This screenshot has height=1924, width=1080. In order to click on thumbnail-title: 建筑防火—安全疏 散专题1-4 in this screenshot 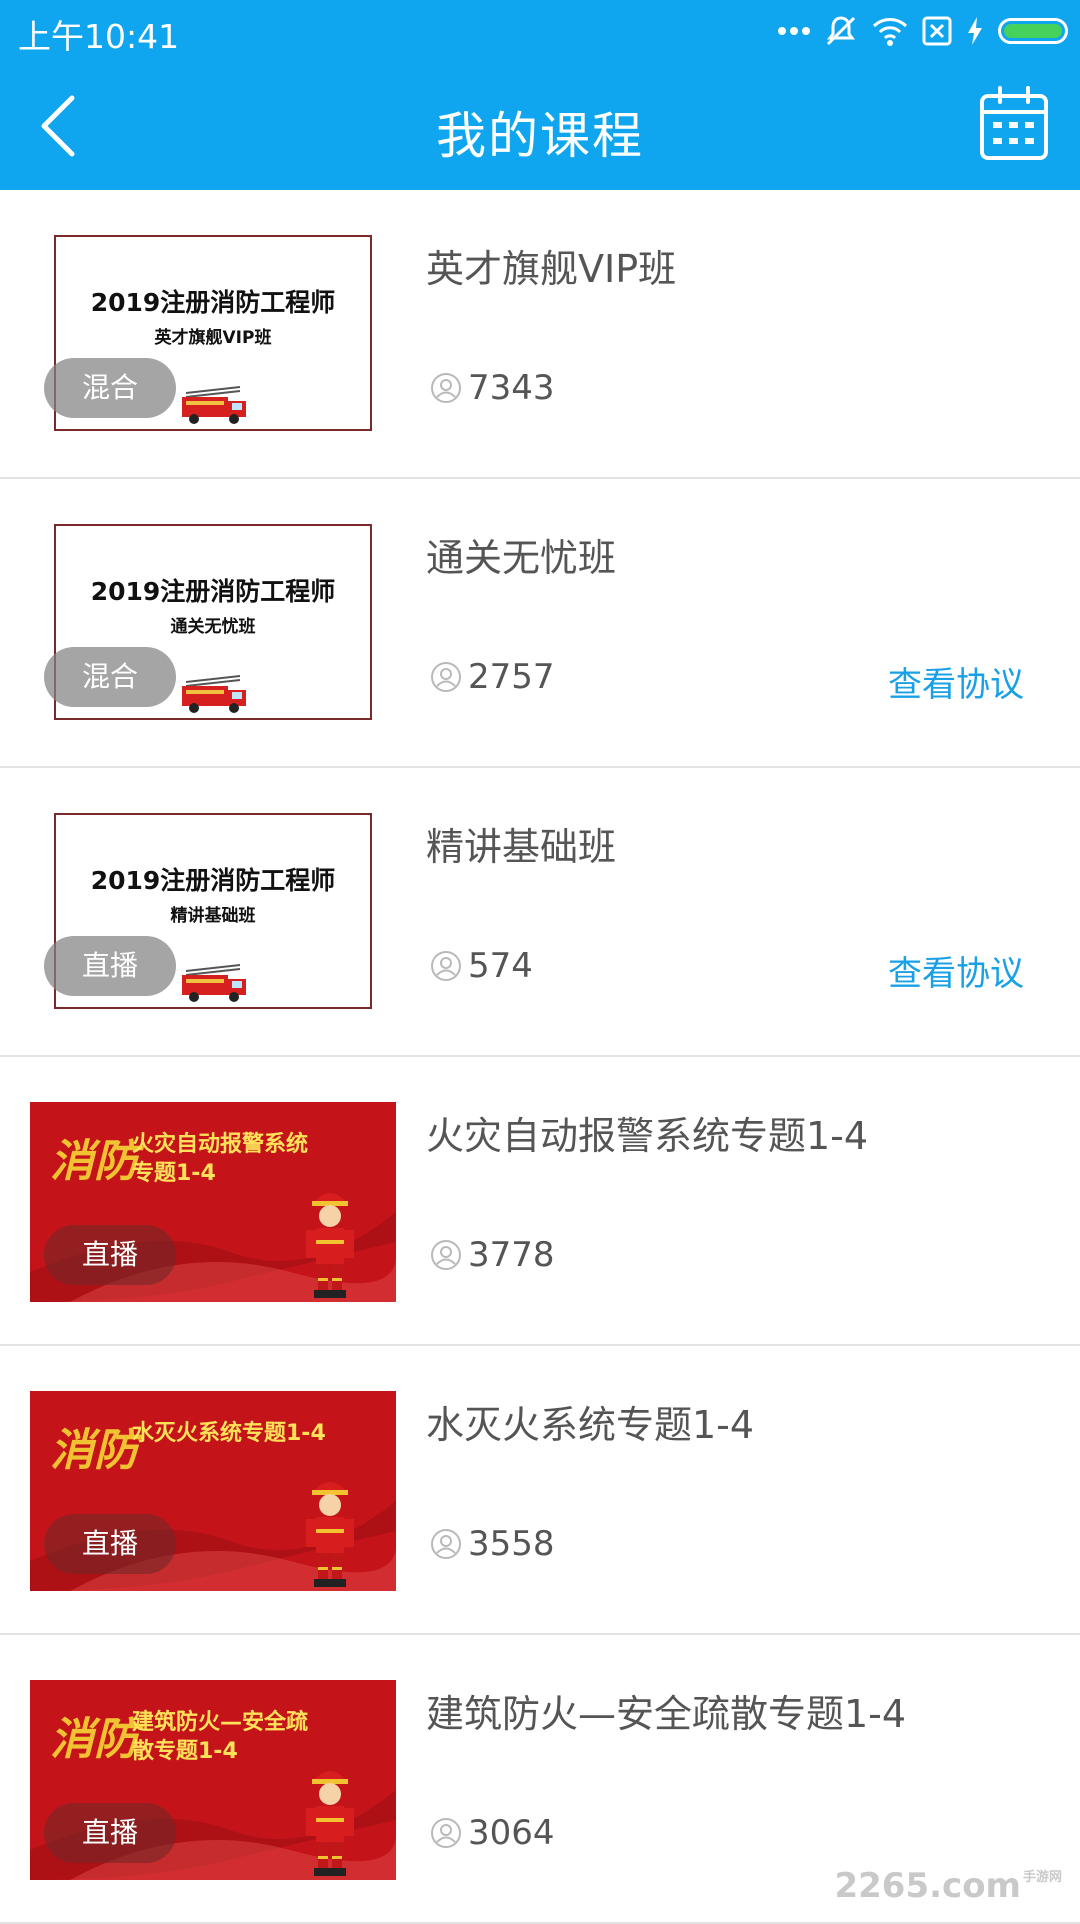, I will do `click(220, 1737)`.